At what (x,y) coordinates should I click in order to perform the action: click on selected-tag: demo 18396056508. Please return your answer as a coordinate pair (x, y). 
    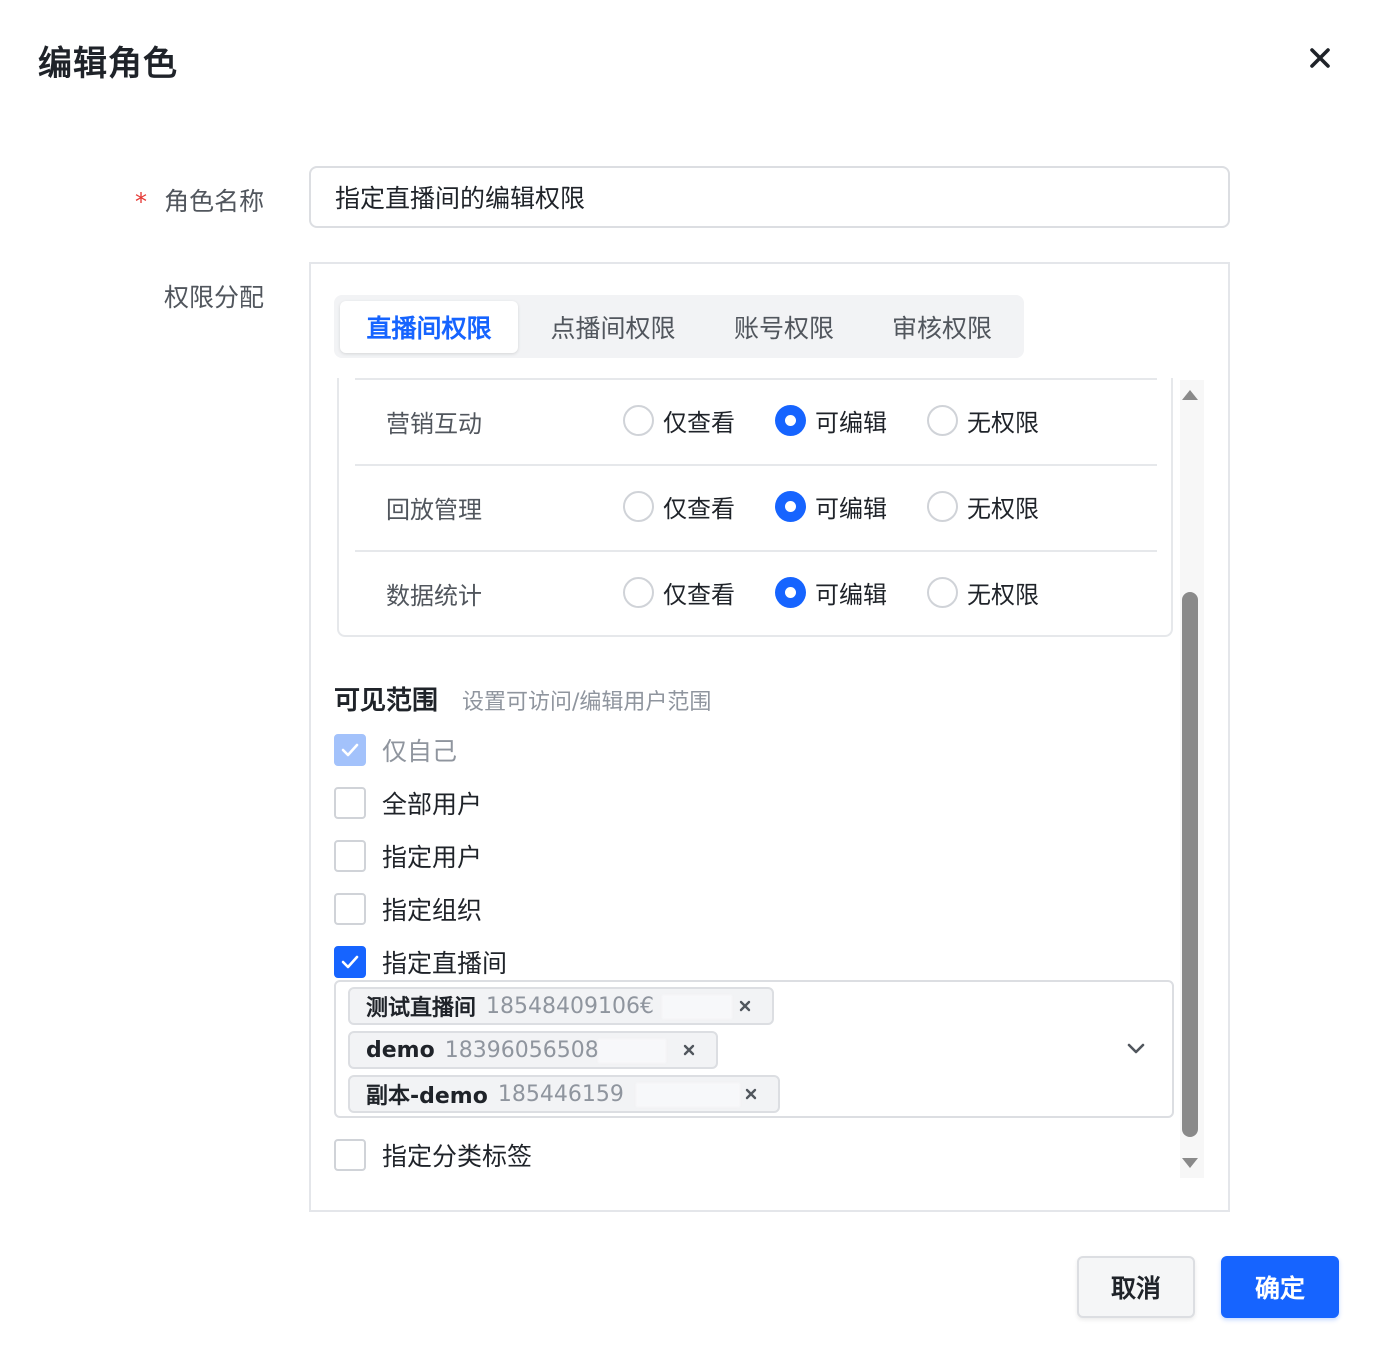
    Looking at the image, I should click on (533, 1050).